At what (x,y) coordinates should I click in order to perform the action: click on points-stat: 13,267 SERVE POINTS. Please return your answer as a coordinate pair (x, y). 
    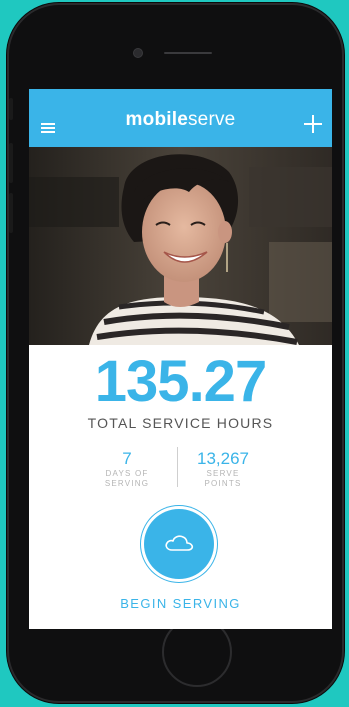
    Looking at the image, I should click on (223, 470).